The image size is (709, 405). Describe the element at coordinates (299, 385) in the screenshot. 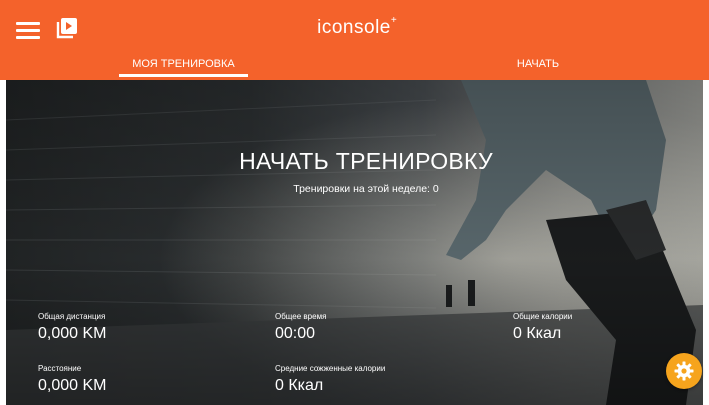

I see `stat-avg-calories-value: 0 Ккал` at that location.